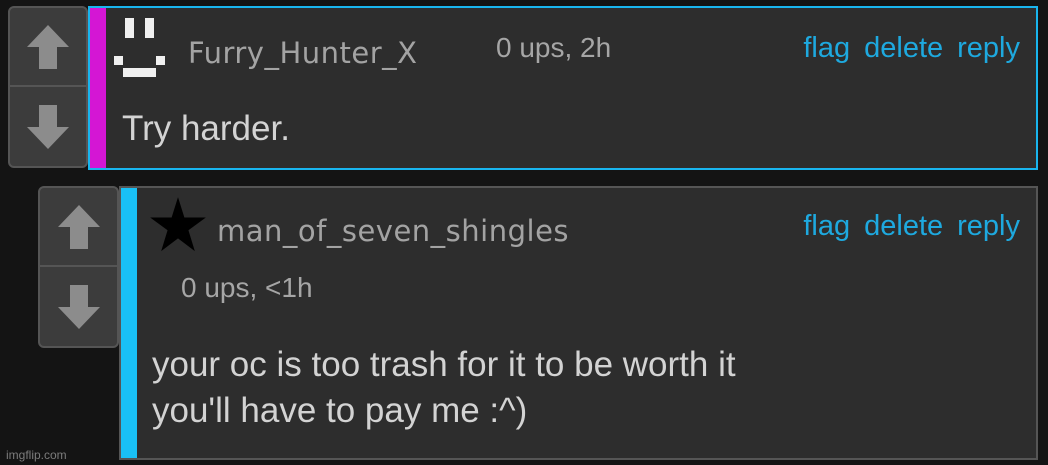  Describe the element at coordinates (36, 455) in the screenshot. I see `watermark: imgflip.com` at that location.